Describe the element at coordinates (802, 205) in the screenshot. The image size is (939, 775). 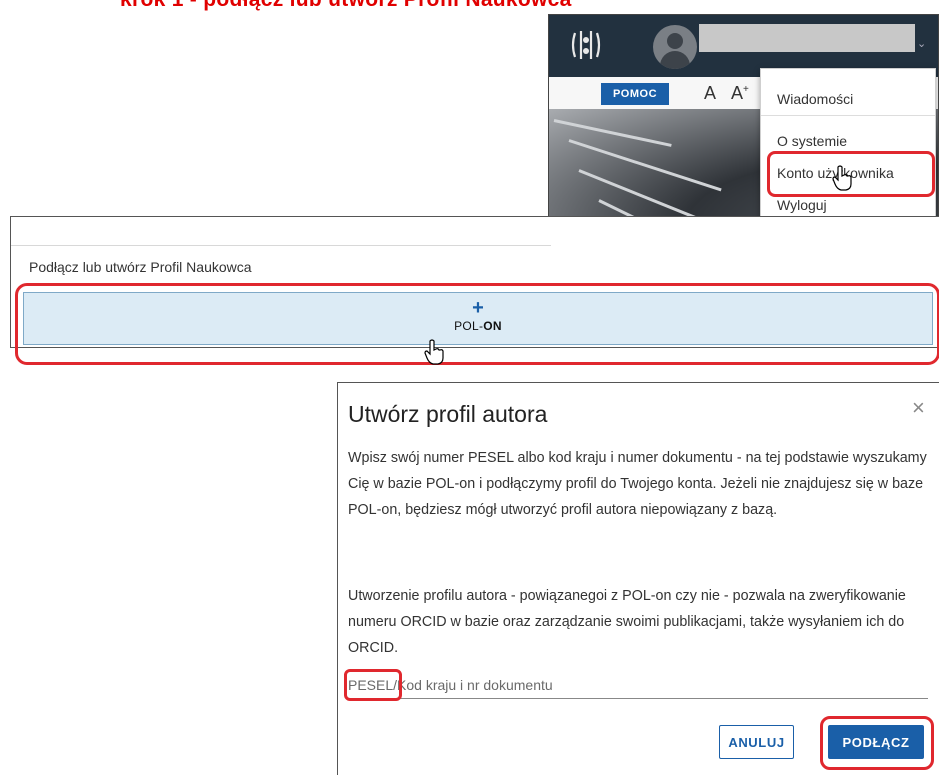
I see `menu-item-logout: Wyloguj` at that location.